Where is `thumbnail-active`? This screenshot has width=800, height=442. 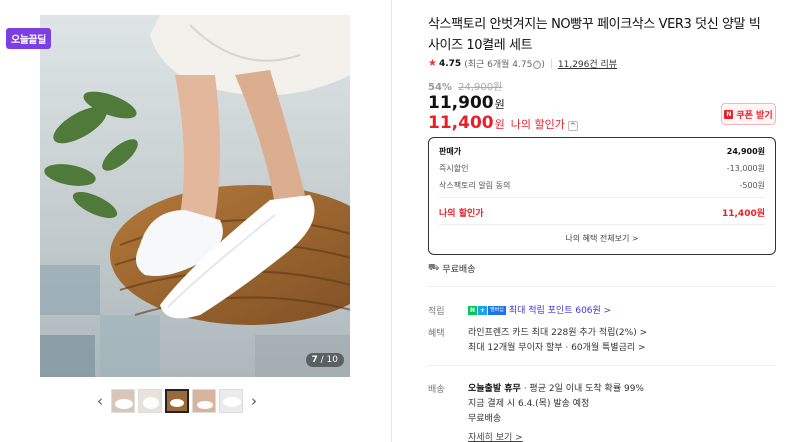
thumbnail-active is located at coordinates (177, 401).